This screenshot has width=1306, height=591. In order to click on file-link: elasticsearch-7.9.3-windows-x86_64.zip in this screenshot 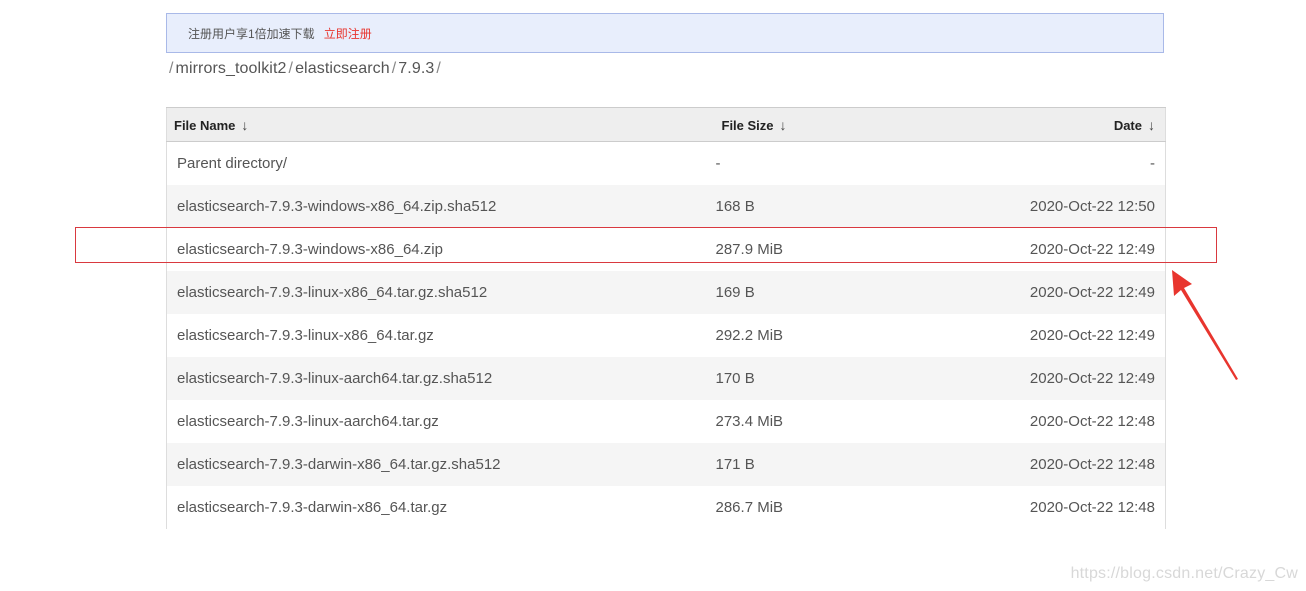, I will do `click(310, 249)`.